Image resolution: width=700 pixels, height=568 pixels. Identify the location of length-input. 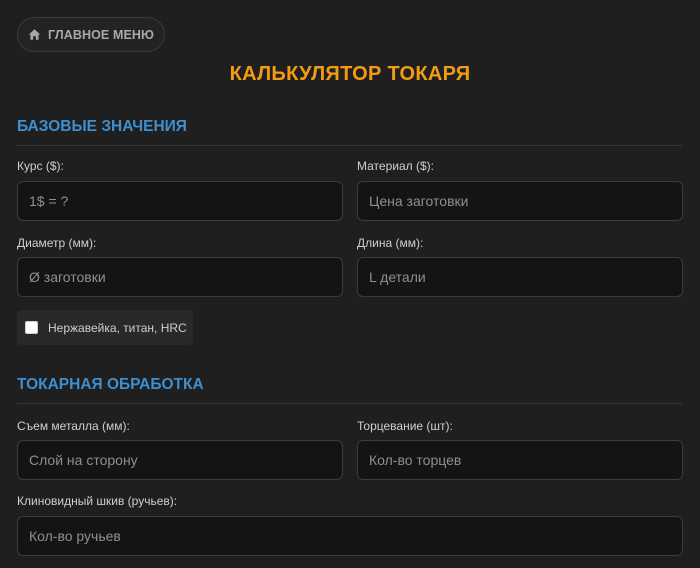
(520, 277).